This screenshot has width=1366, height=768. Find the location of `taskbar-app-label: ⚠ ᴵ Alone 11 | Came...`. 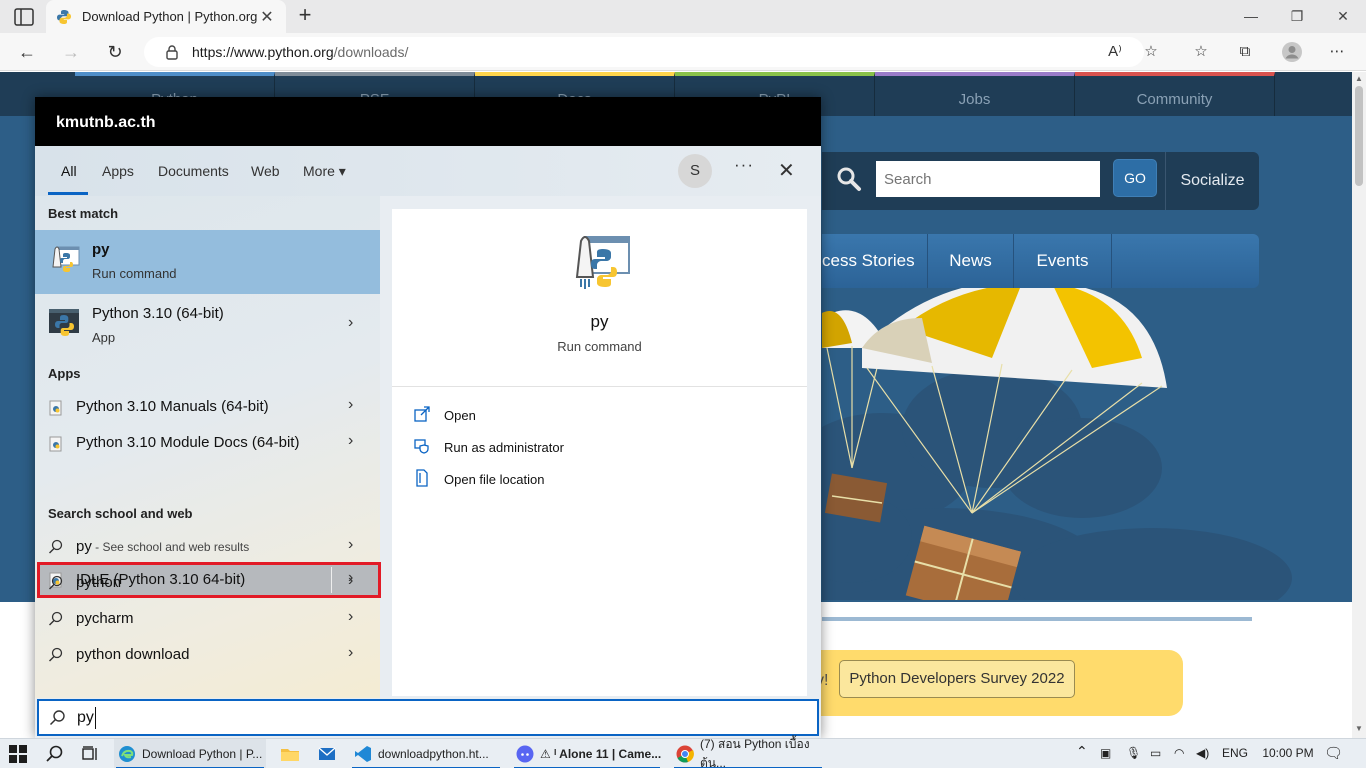

taskbar-app-label: ⚠ ᴵ Alone 11 | Came... is located at coordinates (601, 754).